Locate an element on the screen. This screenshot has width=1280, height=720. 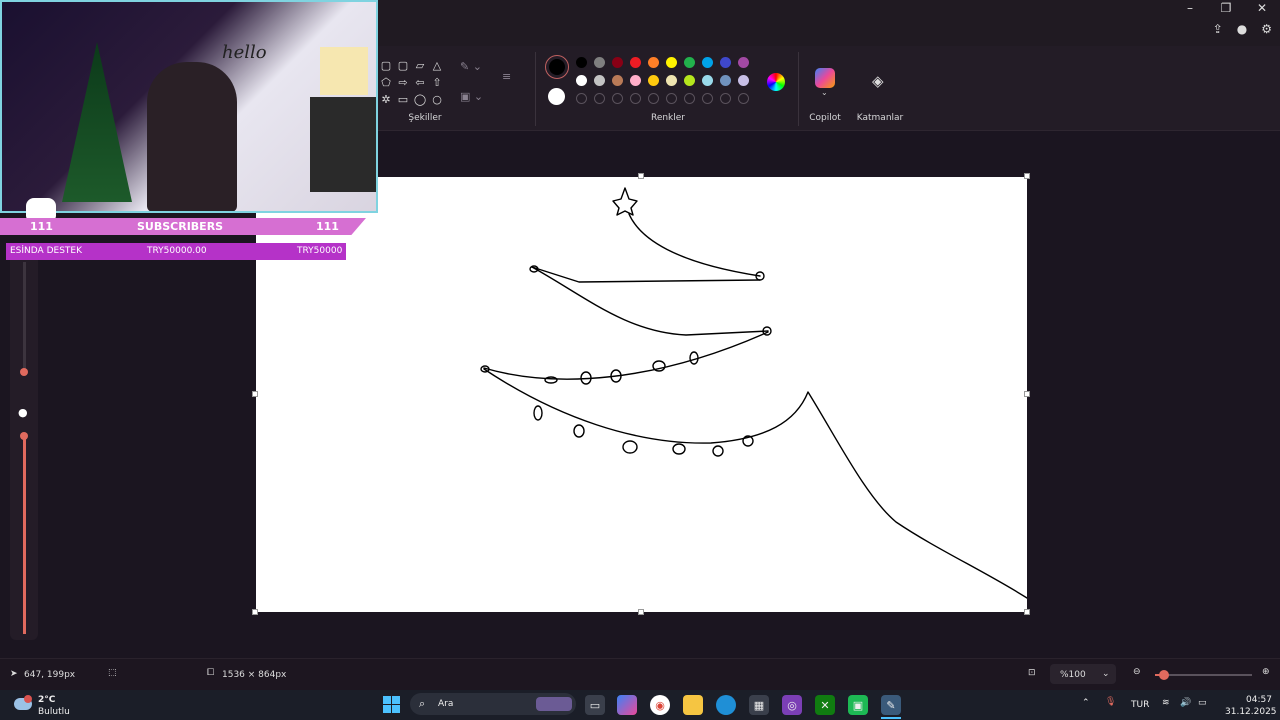
paint-icon: ✎ is located at coordinates (891, 705).